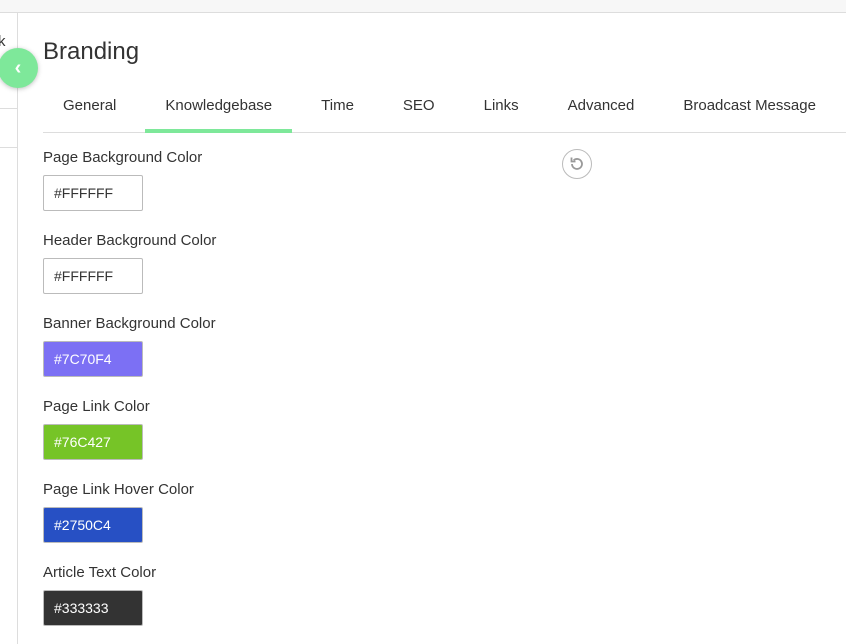 The height and width of the screenshot is (644, 846). What do you see at coordinates (9, 328) in the screenshot?
I see `sidebar: k` at bounding box center [9, 328].